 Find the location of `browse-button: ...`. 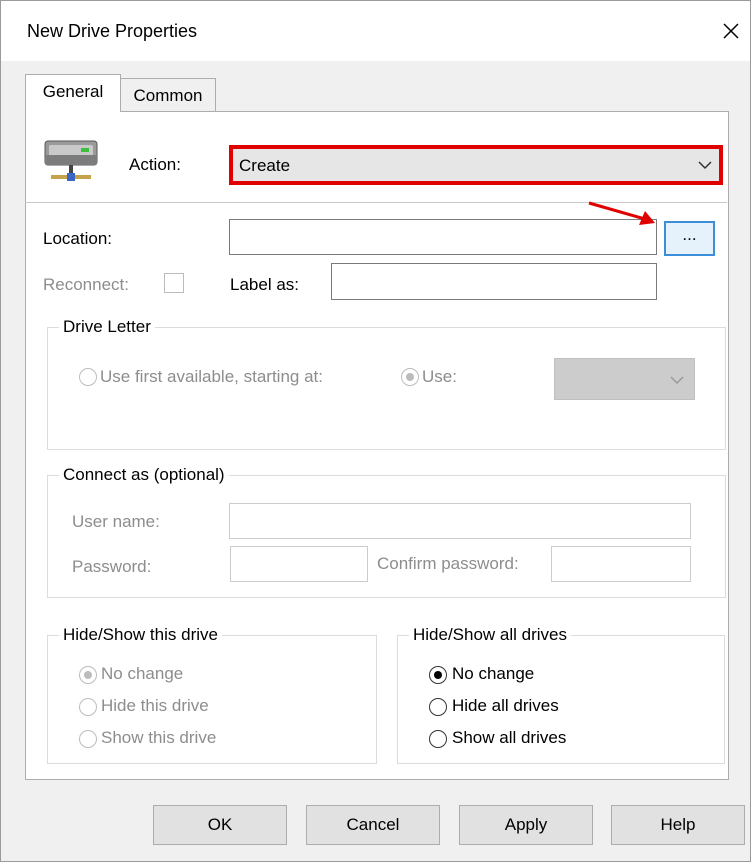

browse-button: ... is located at coordinates (689, 238).